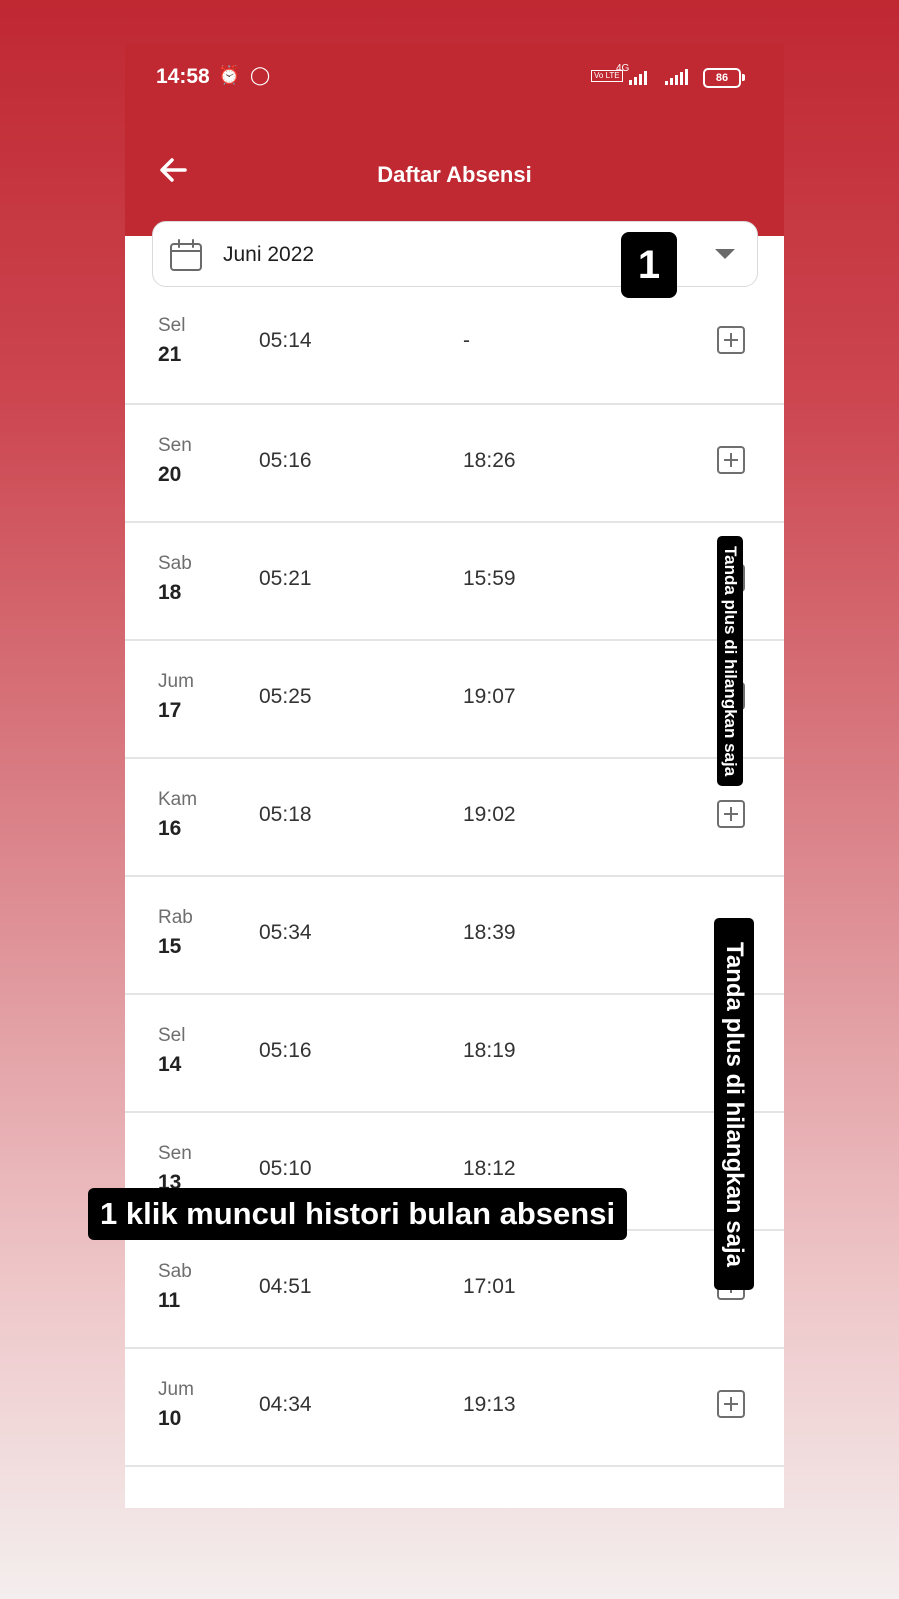 This screenshot has height=1599, width=899. I want to click on chevron-down-icon, so click(725, 254).